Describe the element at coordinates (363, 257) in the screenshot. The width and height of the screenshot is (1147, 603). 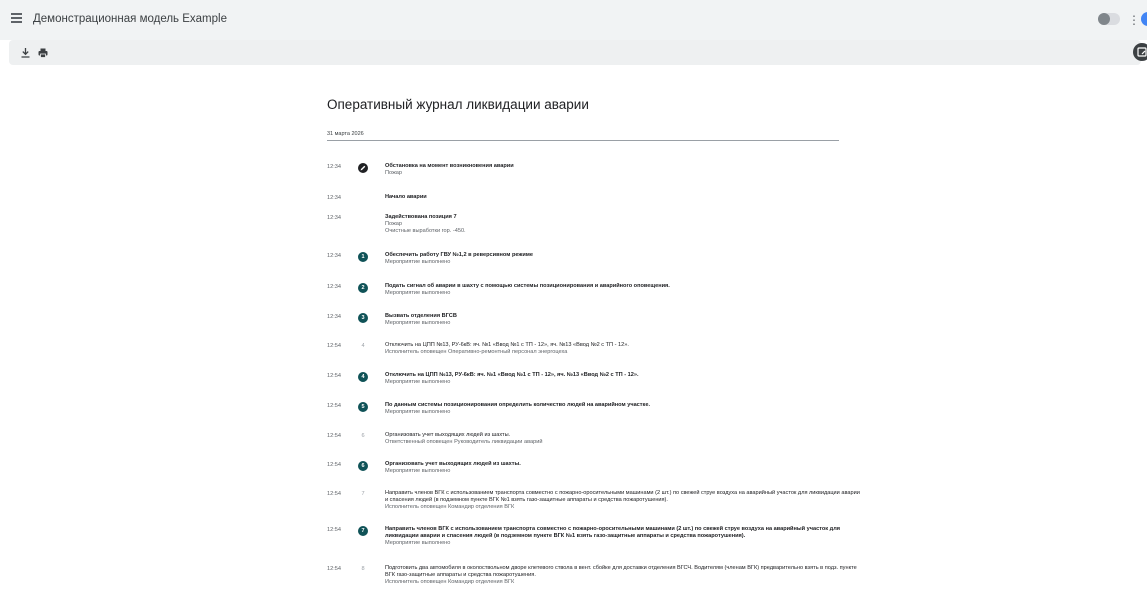
I see `entry-number-badge: 1` at that location.